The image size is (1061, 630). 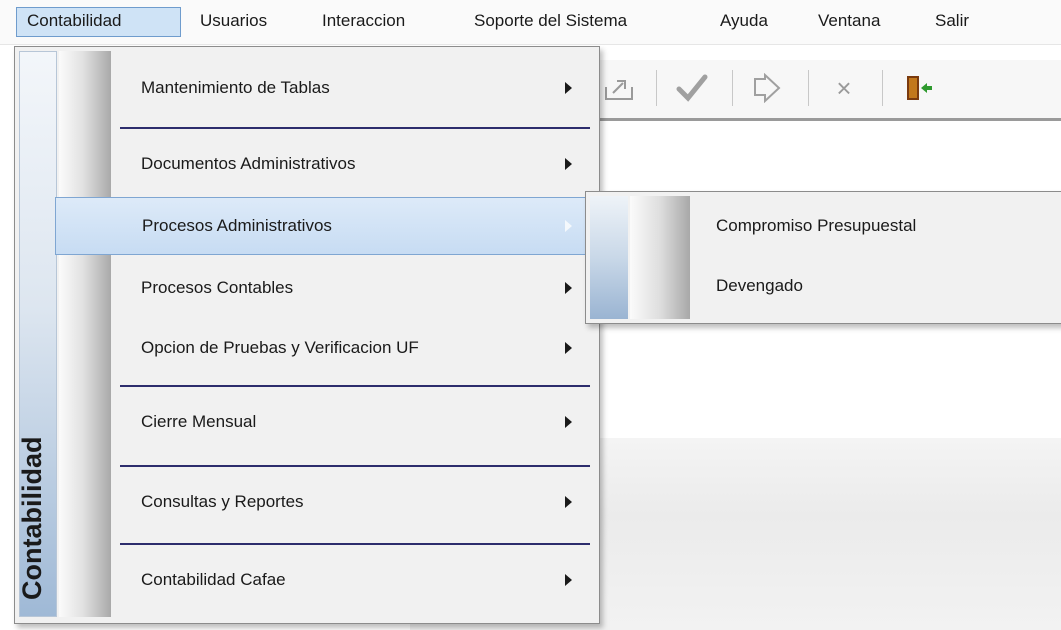 What do you see at coordinates (325, 502) in the screenshot?
I see `menu-item-consultas-y-reportes: Consultas y Reportes` at bounding box center [325, 502].